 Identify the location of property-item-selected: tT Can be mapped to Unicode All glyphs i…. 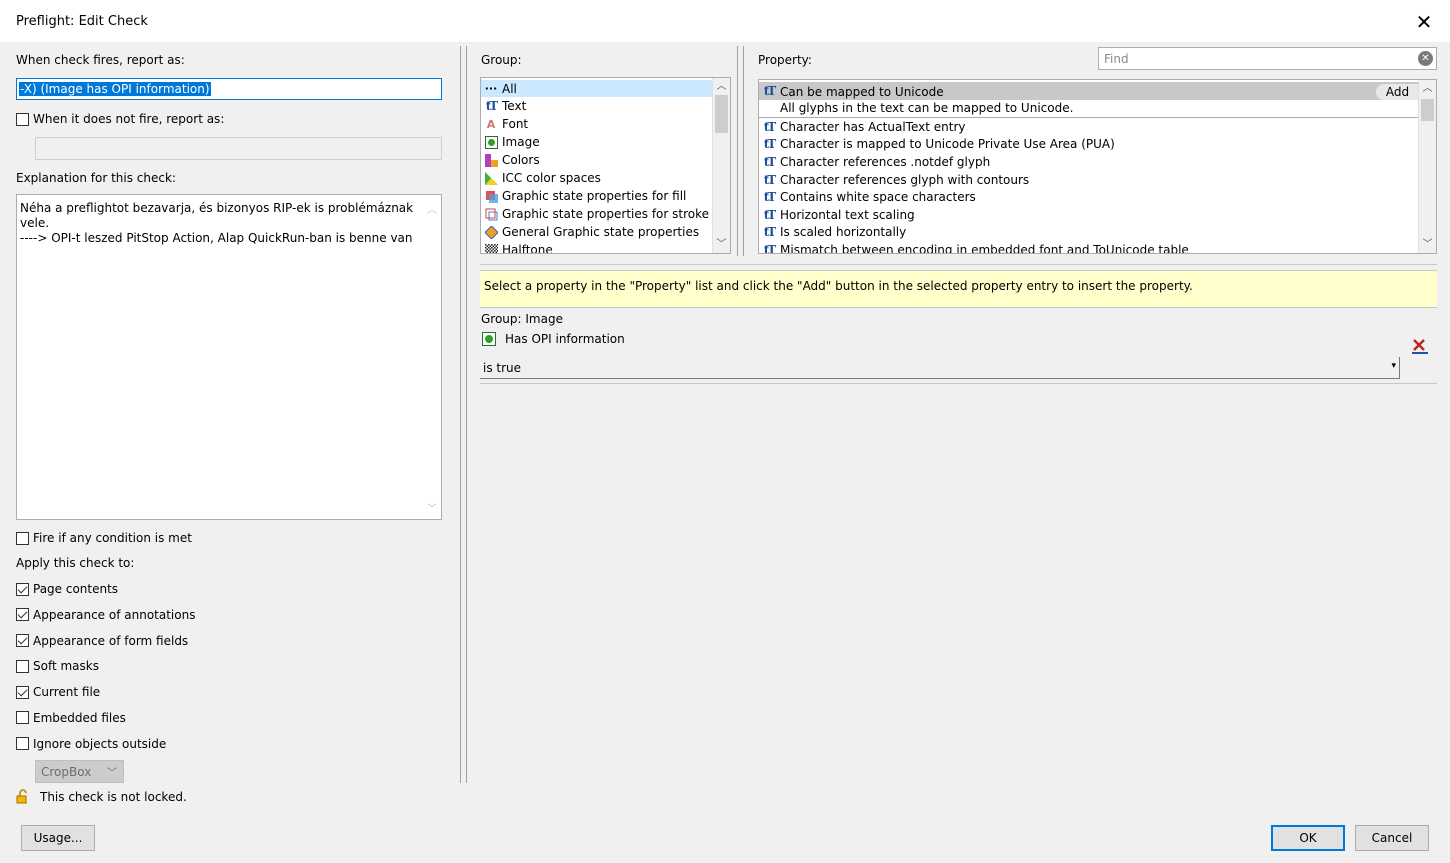
(1089, 100).